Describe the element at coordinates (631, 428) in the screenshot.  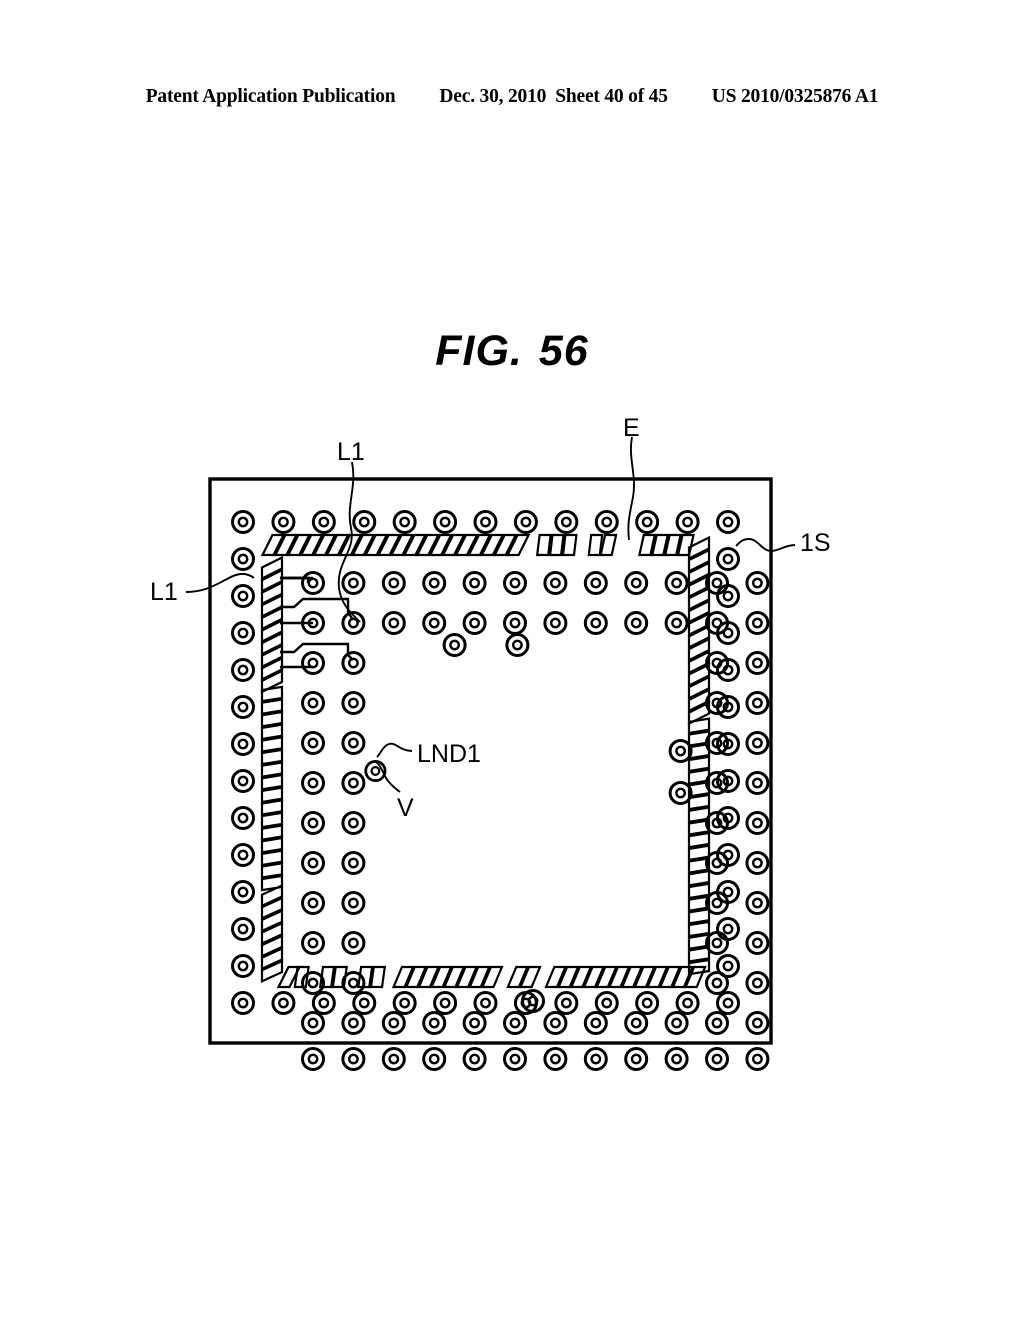
I see `label-e: E` at that location.